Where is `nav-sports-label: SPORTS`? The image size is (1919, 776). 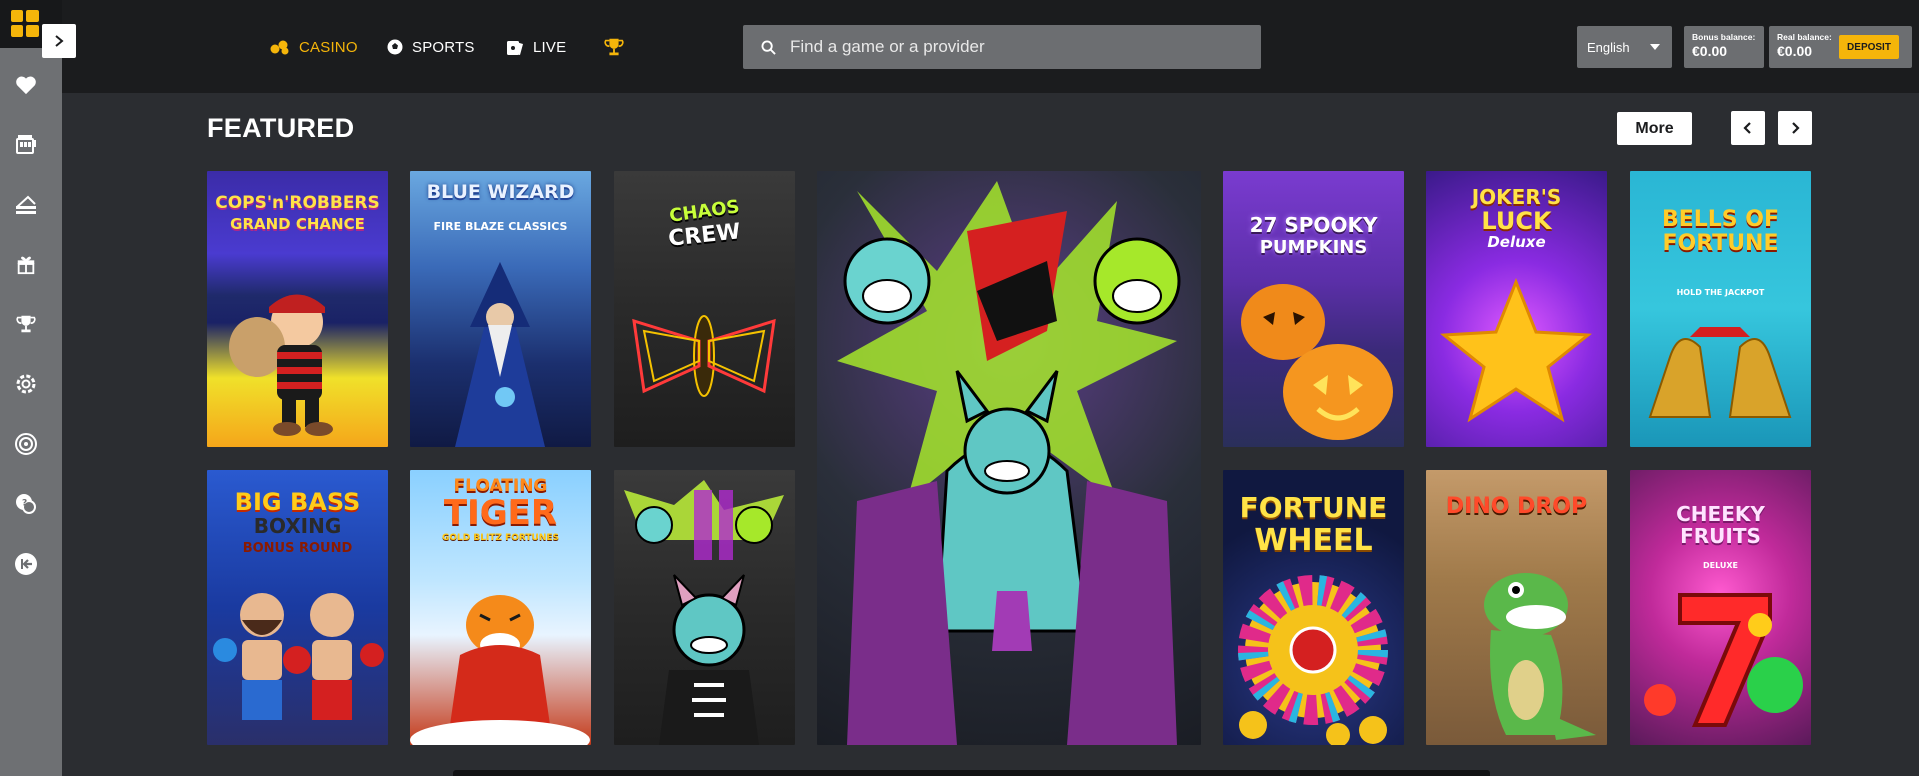 nav-sports-label: SPORTS is located at coordinates (443, 47).